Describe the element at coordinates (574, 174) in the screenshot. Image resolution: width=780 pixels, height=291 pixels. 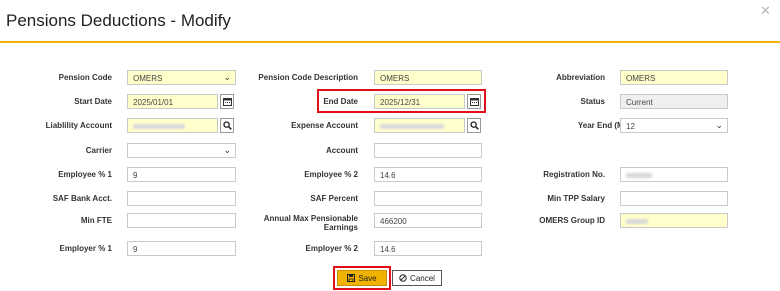
I see `registration-no-label: Registration No.` at that location.